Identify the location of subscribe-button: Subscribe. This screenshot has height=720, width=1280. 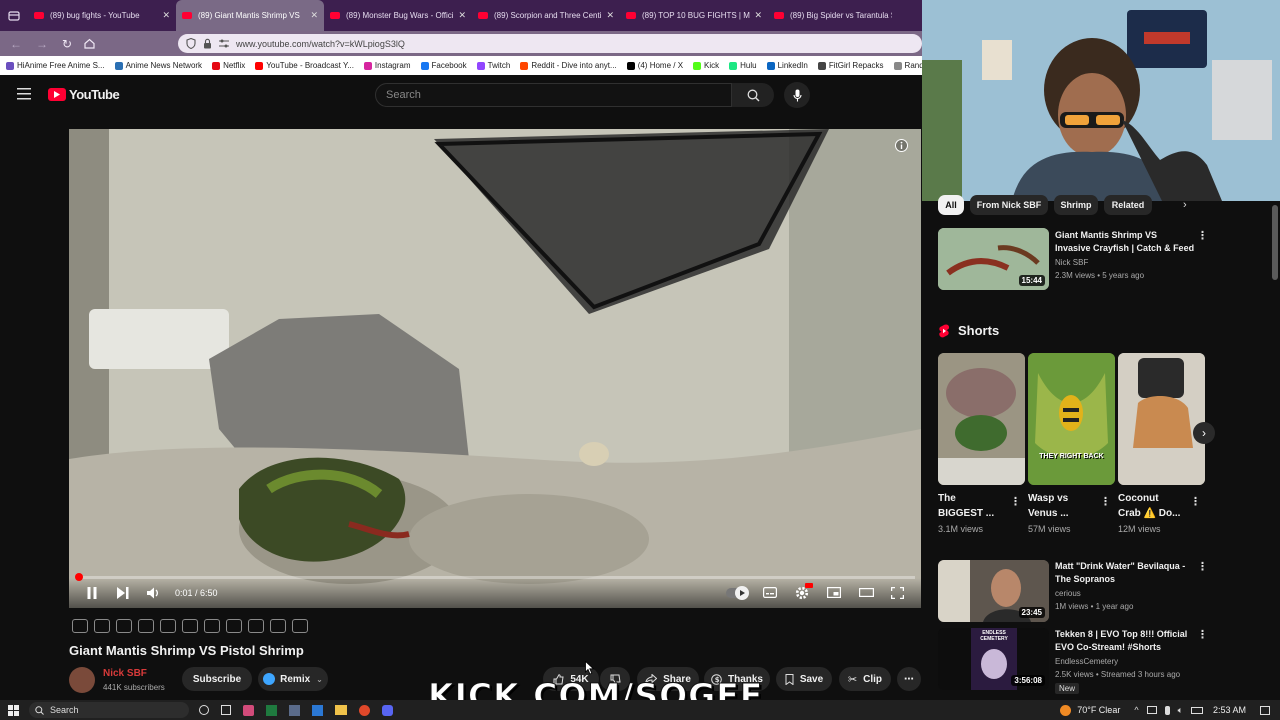
(217, 679).